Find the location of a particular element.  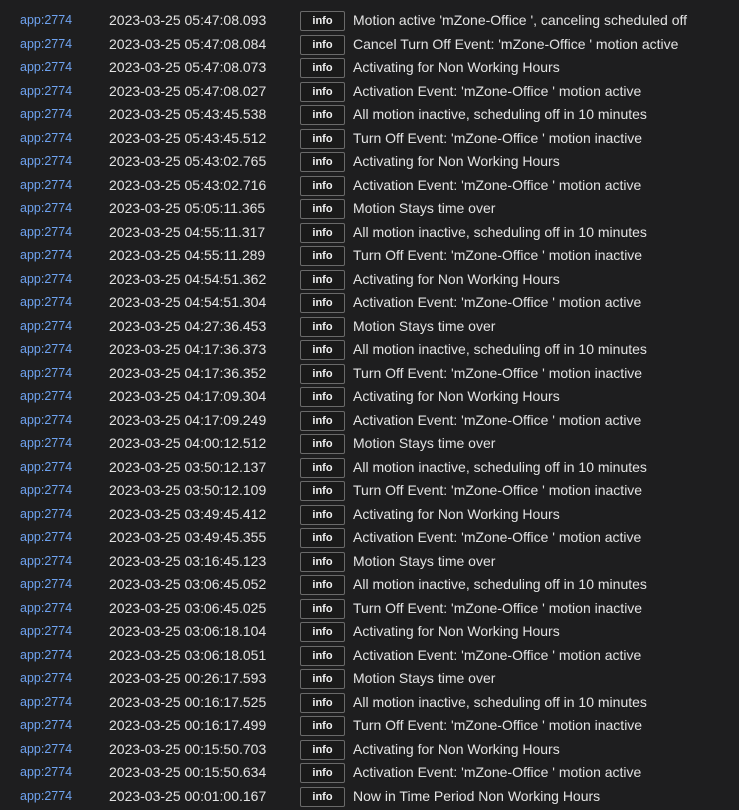

log-timestamp: 2023-03-25 04:17:36.373 is located at coordinates (188, 349).